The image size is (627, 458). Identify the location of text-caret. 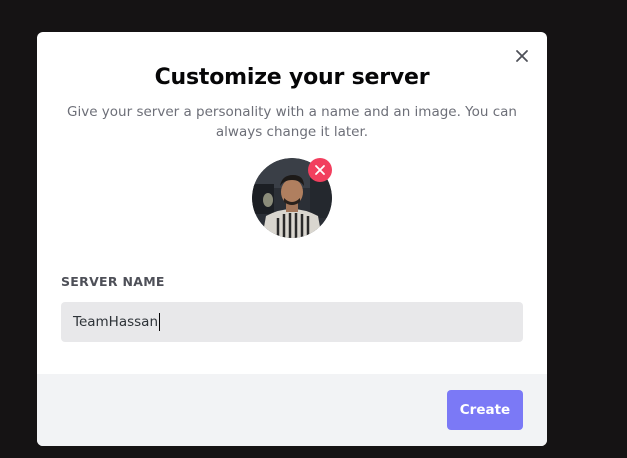
(160, 322).